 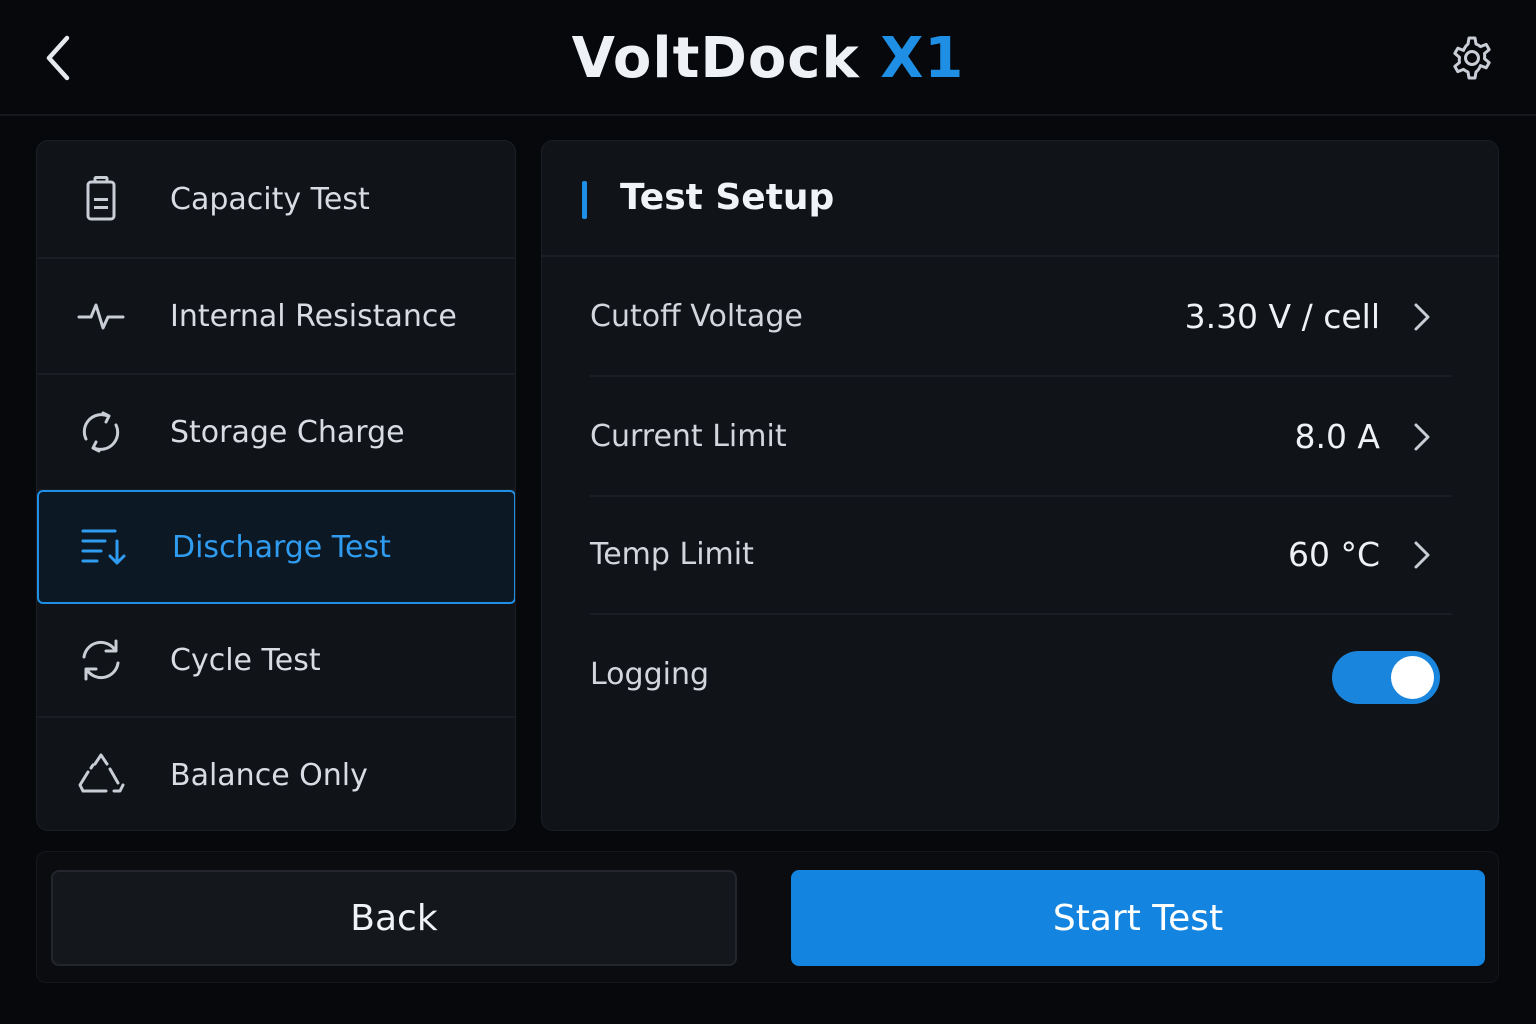 I want to click on setting-value: 60 °C, so click(x=1333, y=554).